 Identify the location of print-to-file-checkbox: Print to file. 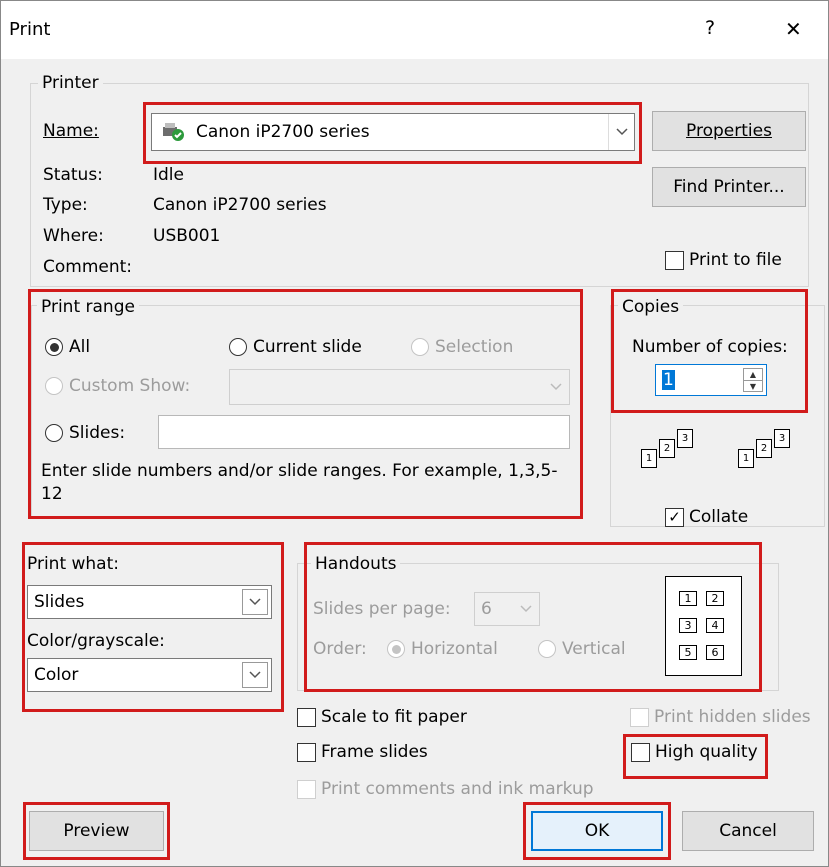
(723, 260).